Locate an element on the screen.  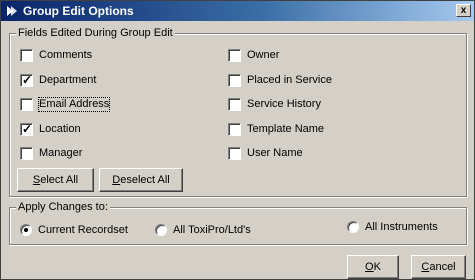
ok-button: OK is located at coordinates (373, 267).